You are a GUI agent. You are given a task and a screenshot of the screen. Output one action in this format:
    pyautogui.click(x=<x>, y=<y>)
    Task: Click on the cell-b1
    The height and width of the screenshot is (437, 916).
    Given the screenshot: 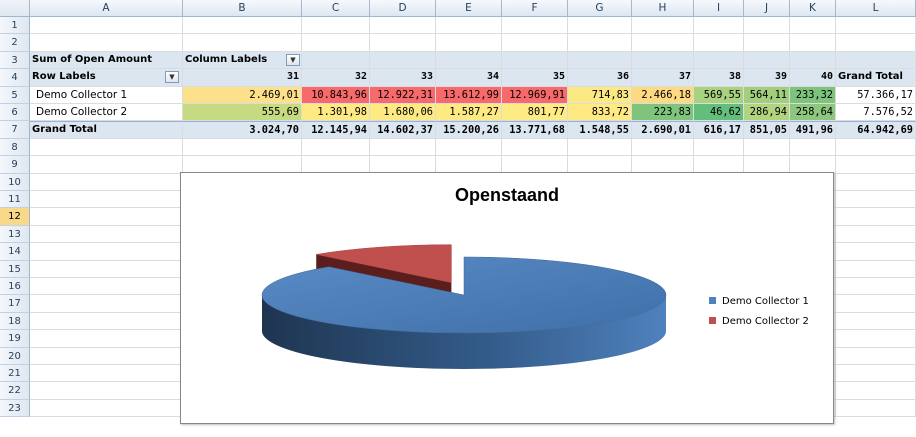 What is the action you would take?
    pyautogui.click(x=242, y=26)
    